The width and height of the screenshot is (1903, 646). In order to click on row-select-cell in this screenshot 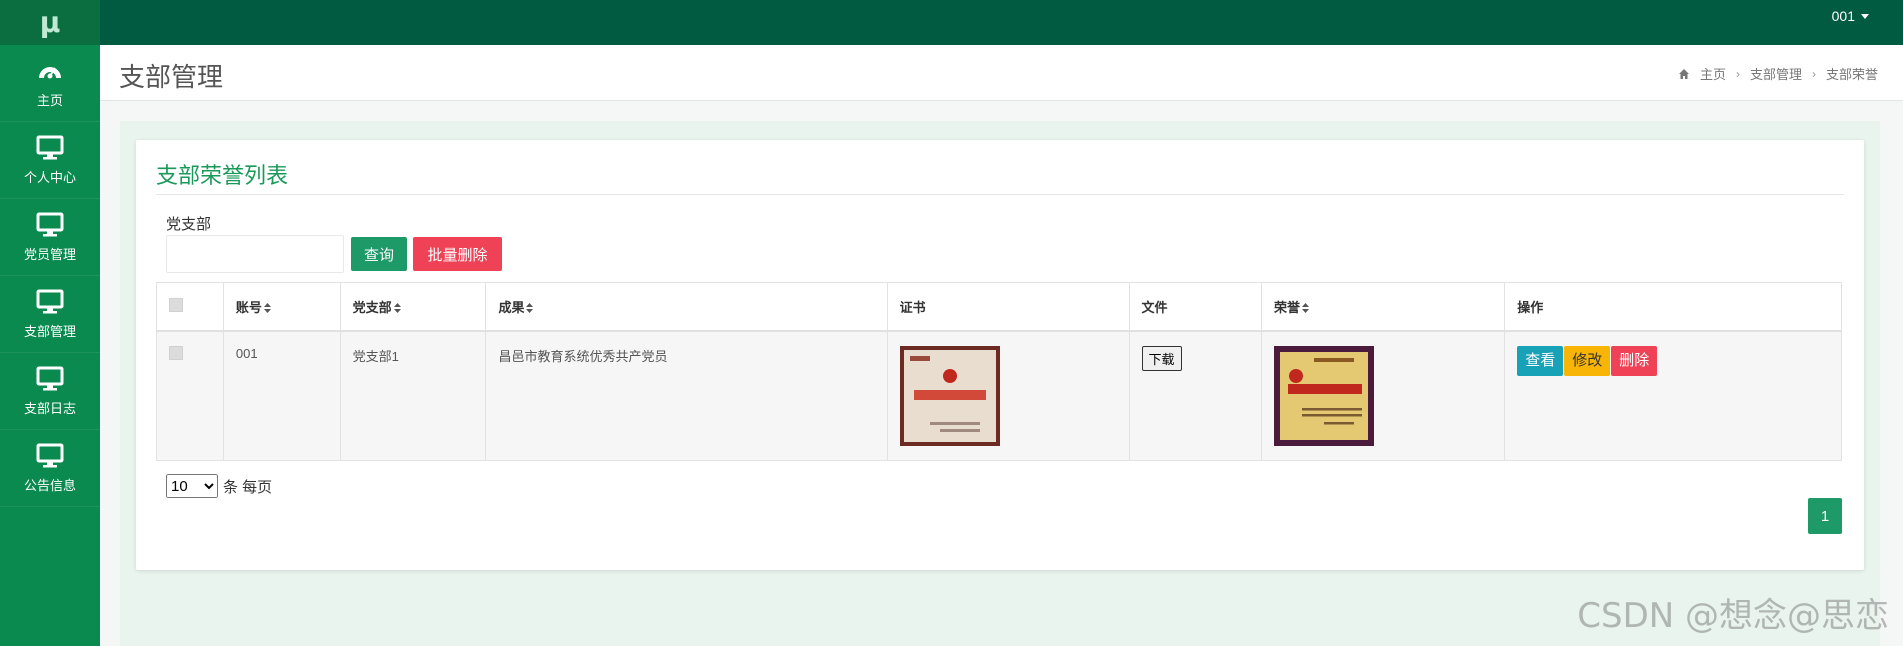, I will do `click(190, 395)`.